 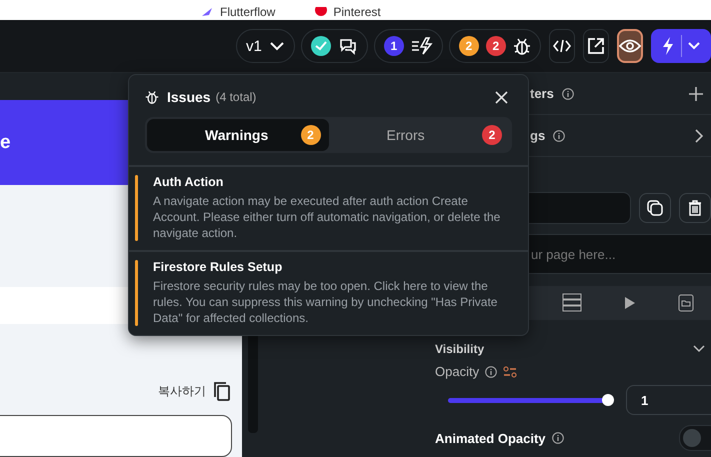 What do you see at coordinates (218, 267) in the screenshot?
I see `issue-title: Firestore Rules Setup` at bounding box center [218, 267].